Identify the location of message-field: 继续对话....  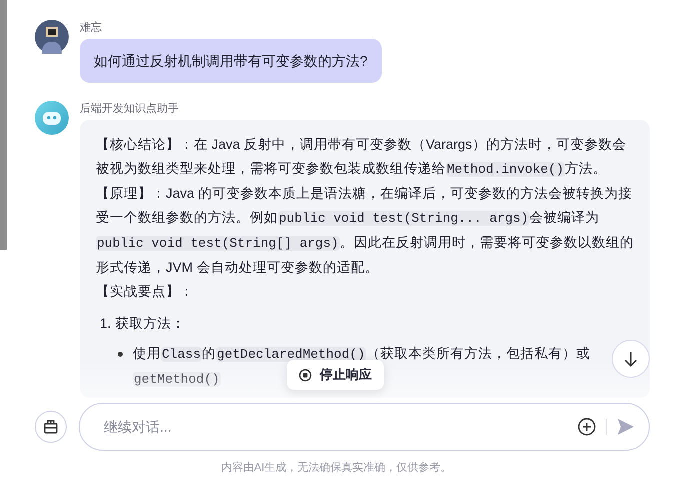
(364, 427).